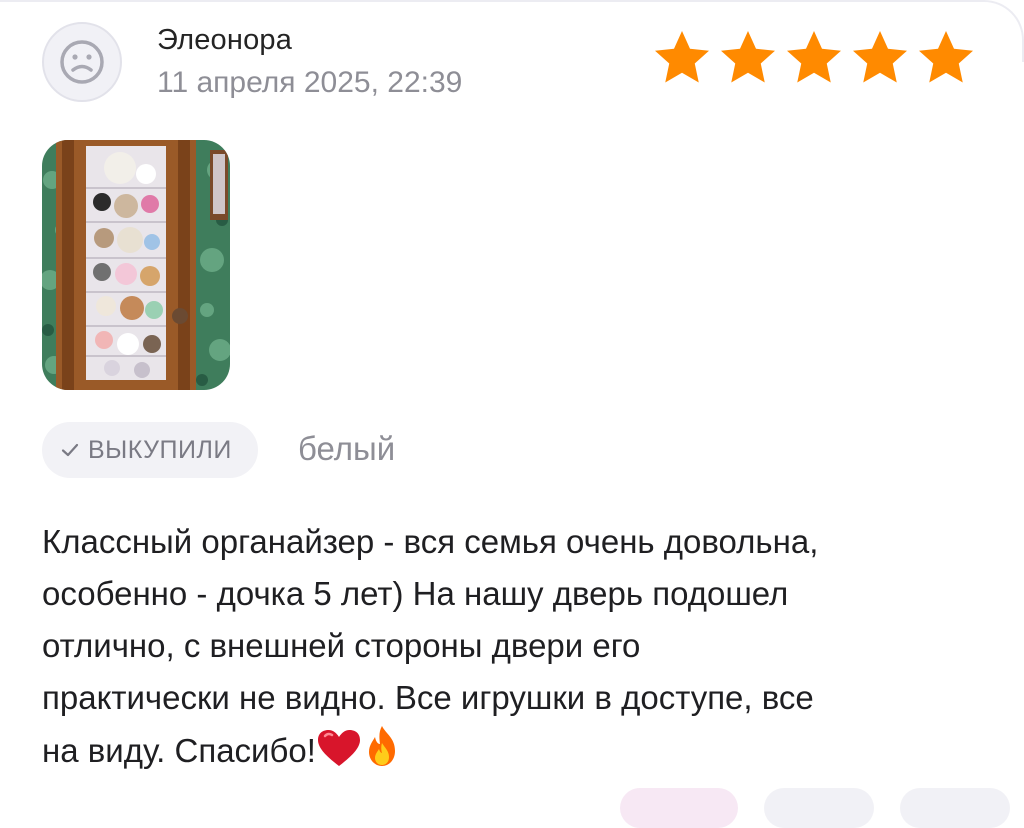  What do you see at coordinates (136, 265) in the screenshot?
I see `review-photo` at bounding box center [136, 265].